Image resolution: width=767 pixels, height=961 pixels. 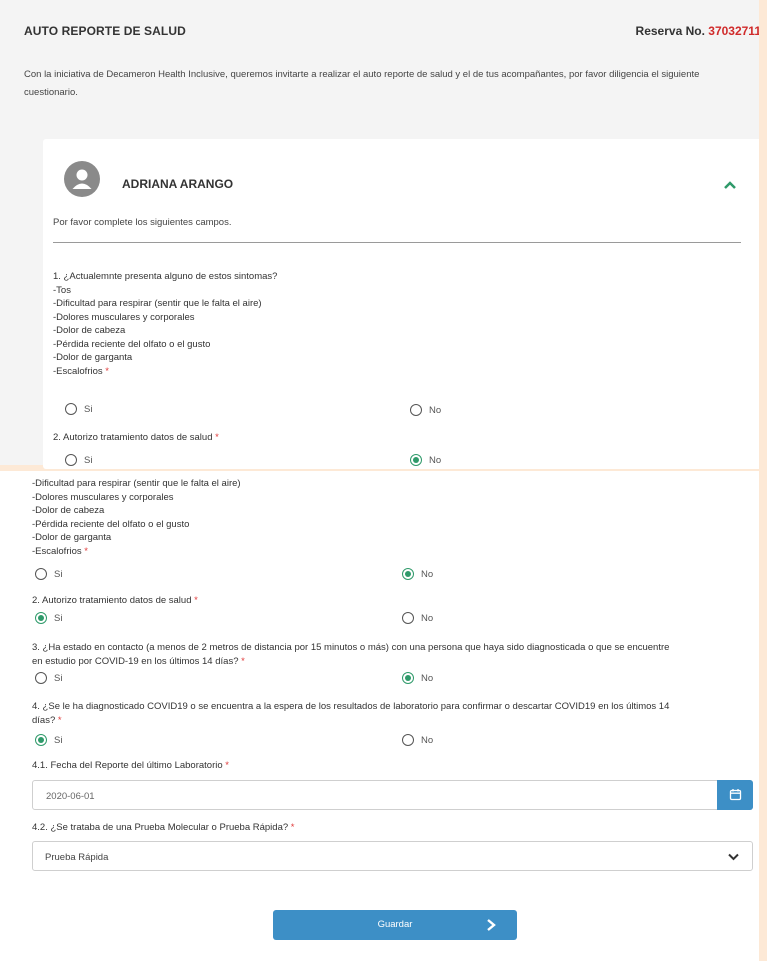 What do you see at coordinates (178, 184) in the screenshot?
I see `guest-name: ADRIANA ARANGO` at bounding box center [178, 184].